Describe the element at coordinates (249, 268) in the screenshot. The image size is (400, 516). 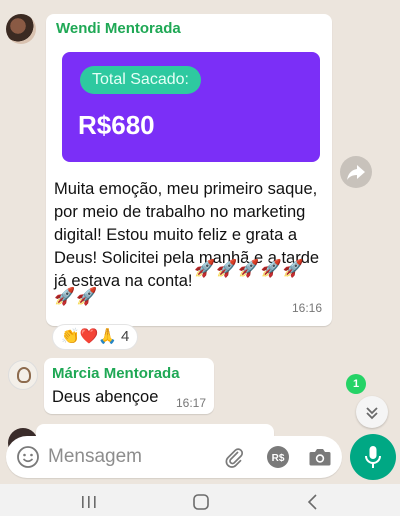
I see `rocket-emojis: 🚀🚀🚀🚀🚀` at that location.